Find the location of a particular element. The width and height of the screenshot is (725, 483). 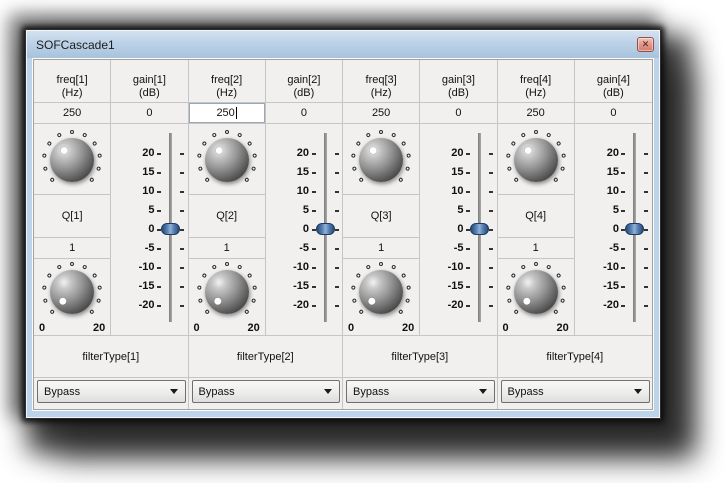

slider-scale-label: -10 is located at coordinates (611, 267).